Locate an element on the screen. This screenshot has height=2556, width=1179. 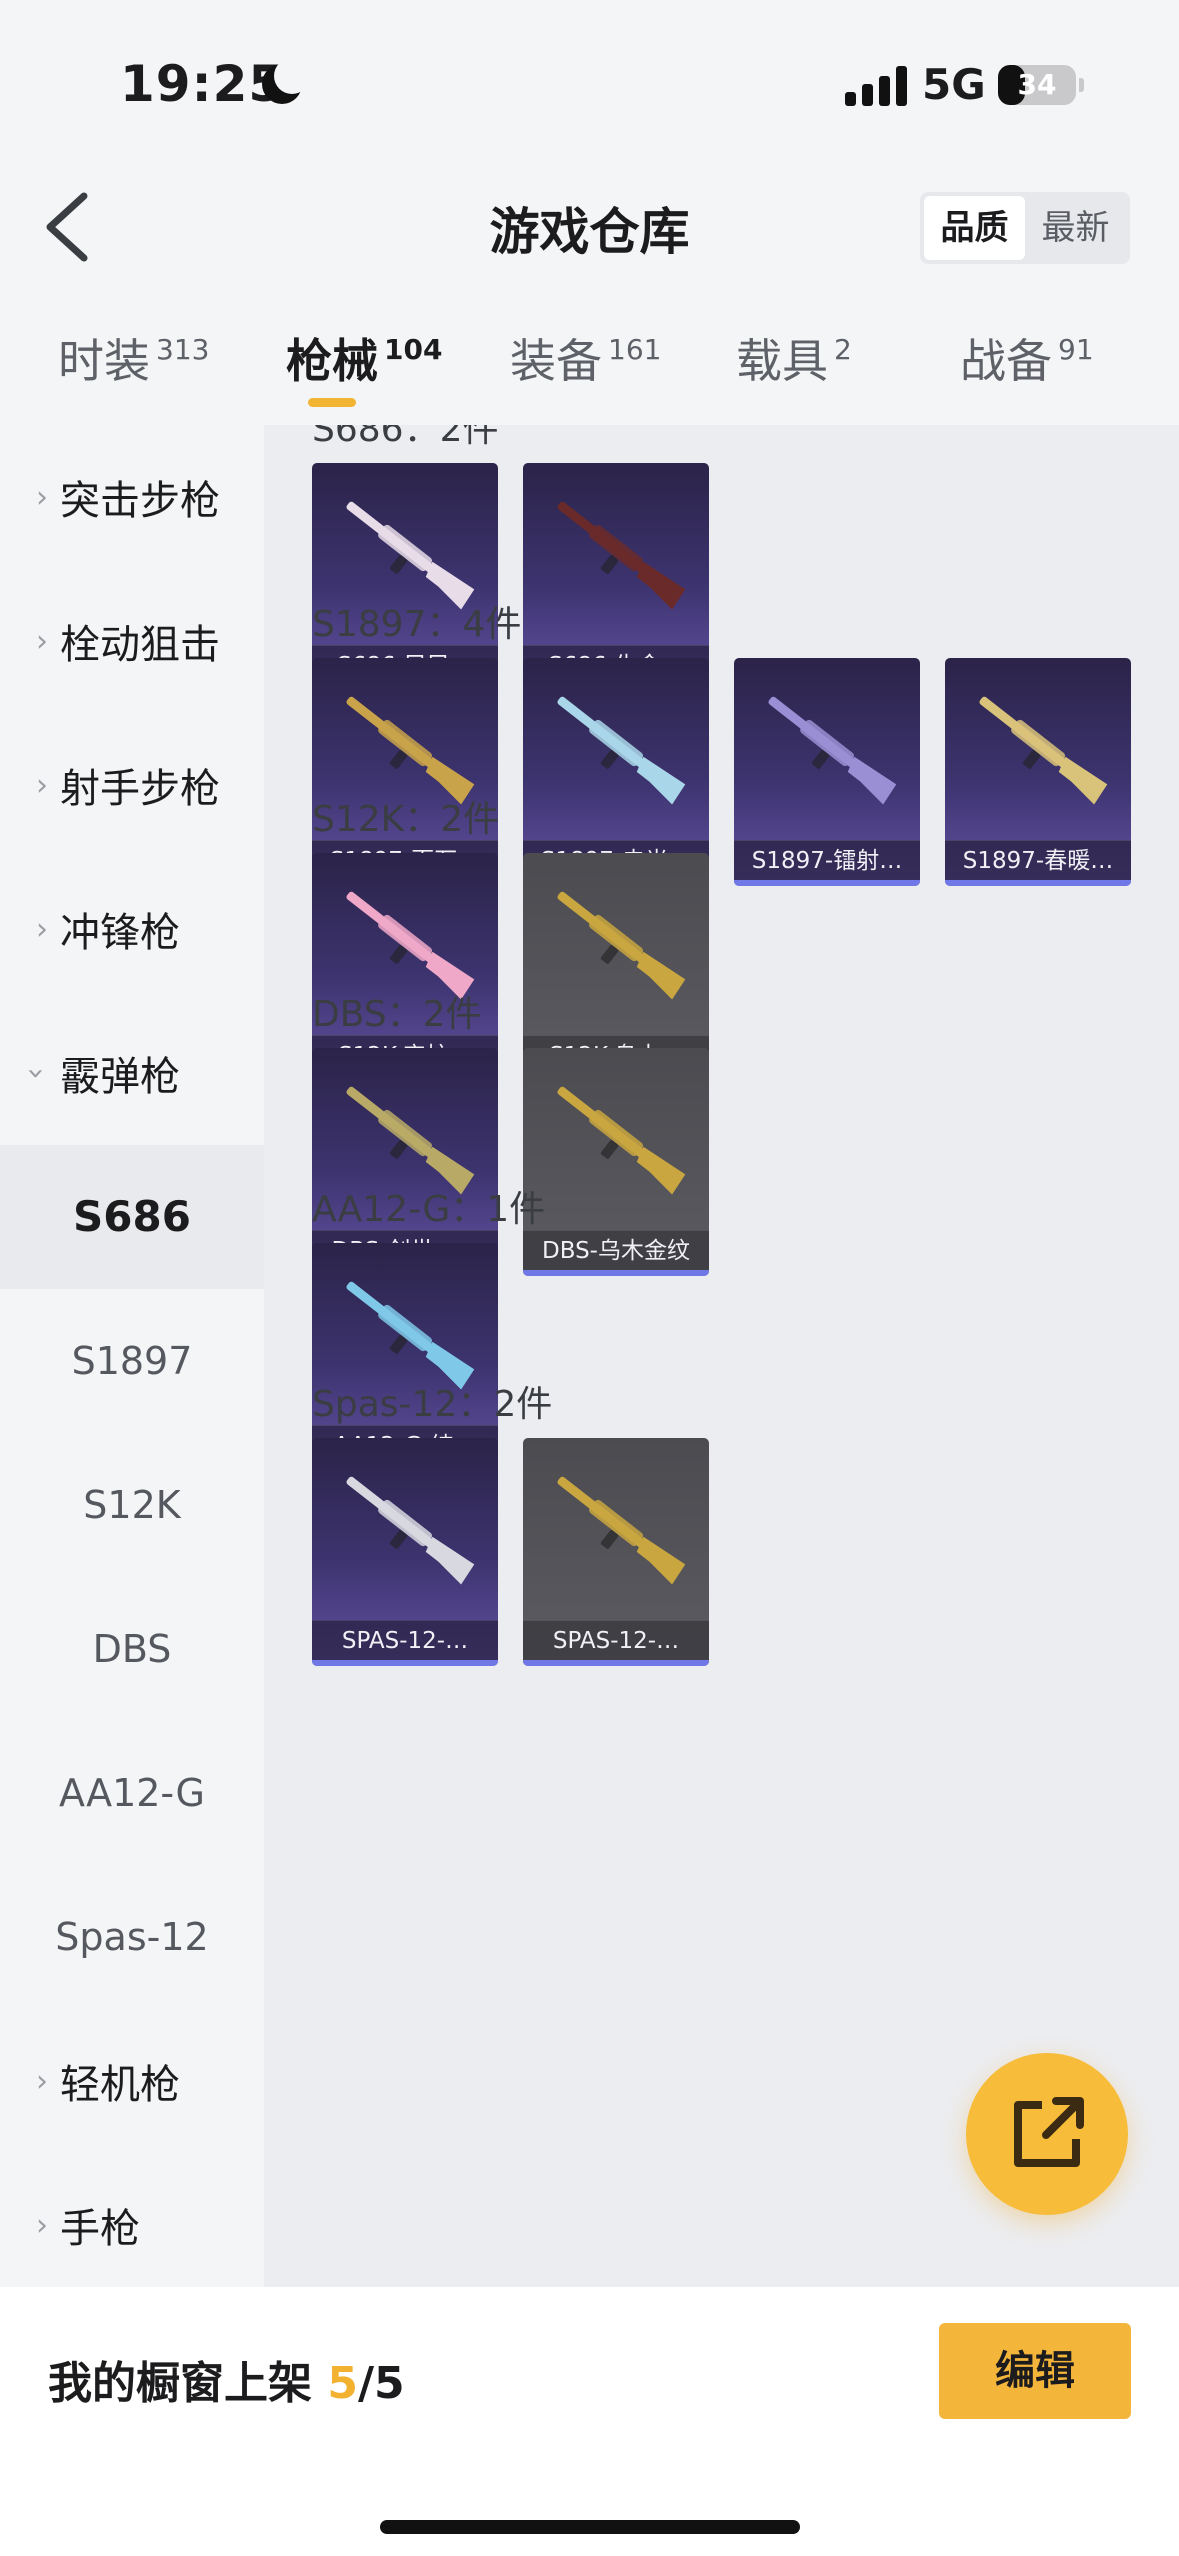
sidebar-subitem-s1897: S1897 is located at coordinates (132, 1361).